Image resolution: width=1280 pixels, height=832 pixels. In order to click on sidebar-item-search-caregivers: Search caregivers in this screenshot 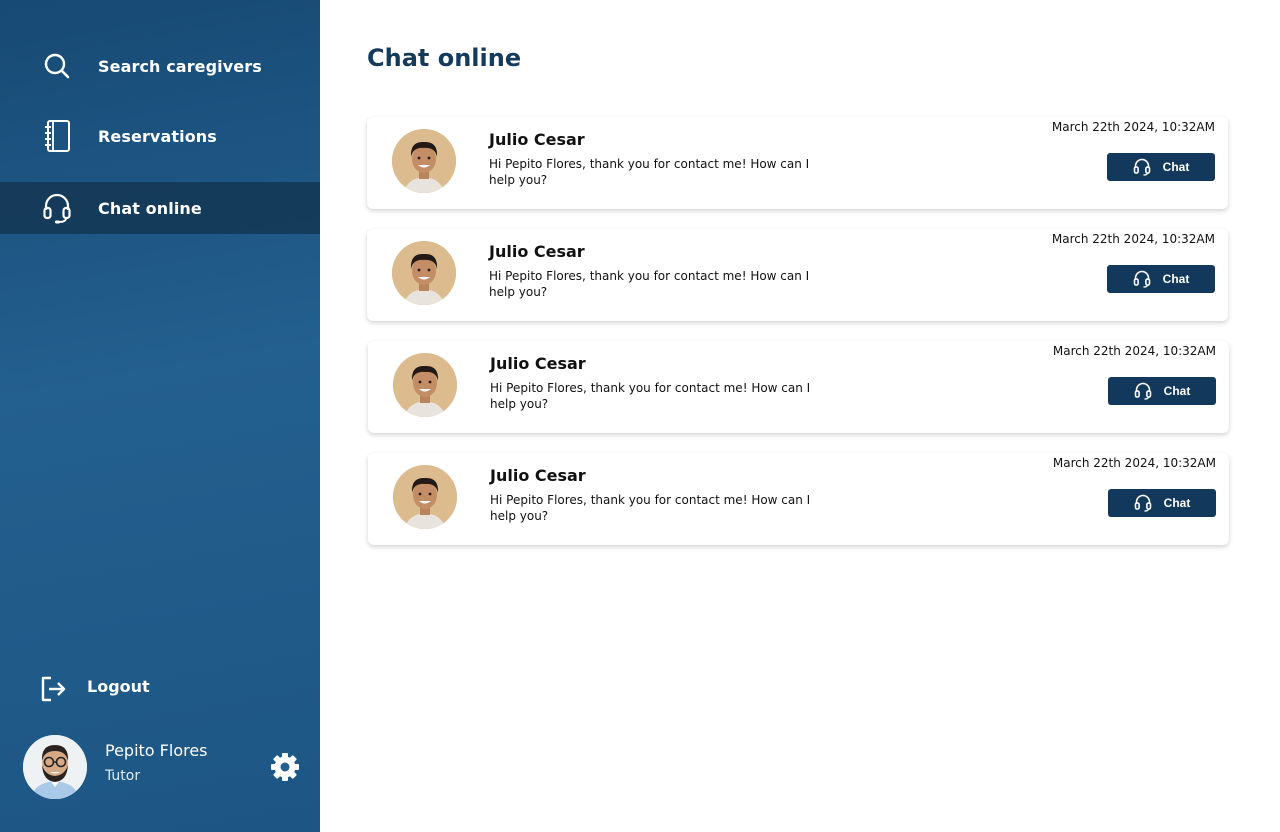, I will do `click(160, 66)`.